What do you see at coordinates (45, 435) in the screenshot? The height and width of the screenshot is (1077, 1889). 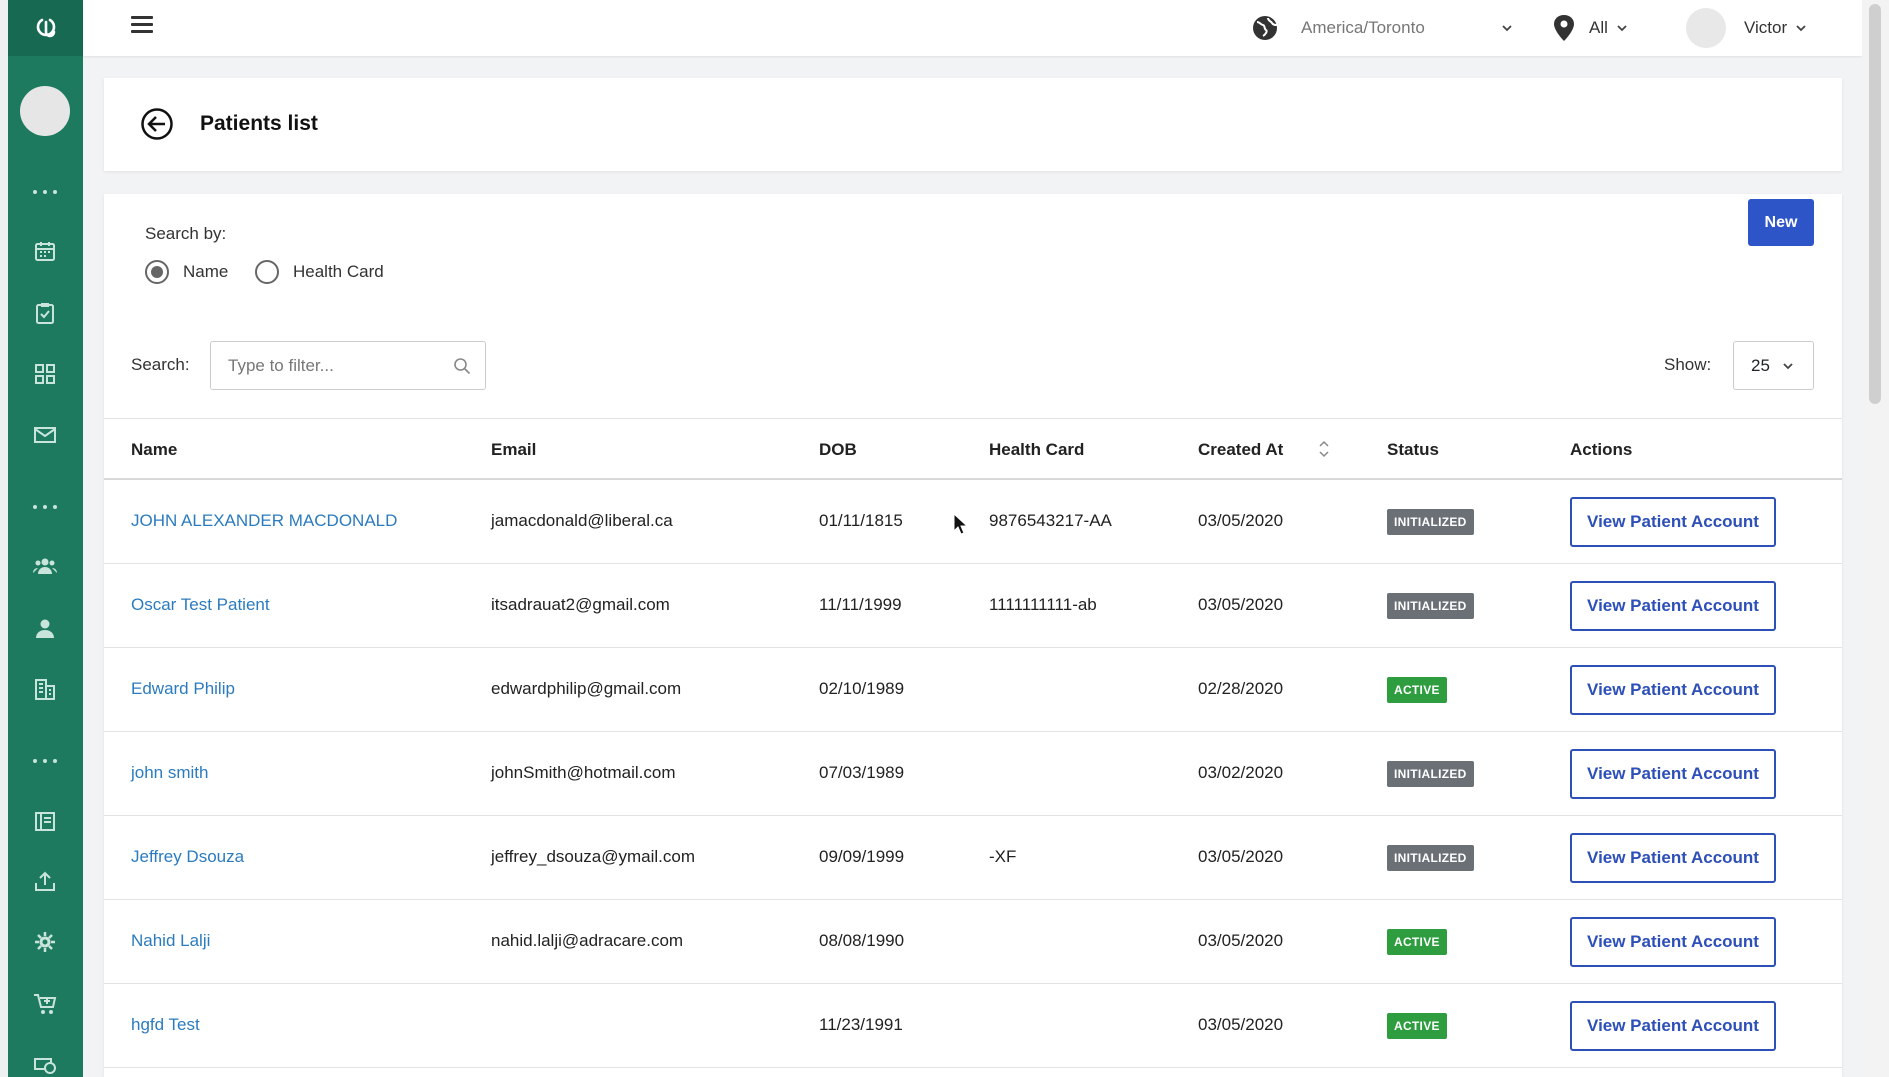 I see `mail-icon` at bounding box center [45, 435].